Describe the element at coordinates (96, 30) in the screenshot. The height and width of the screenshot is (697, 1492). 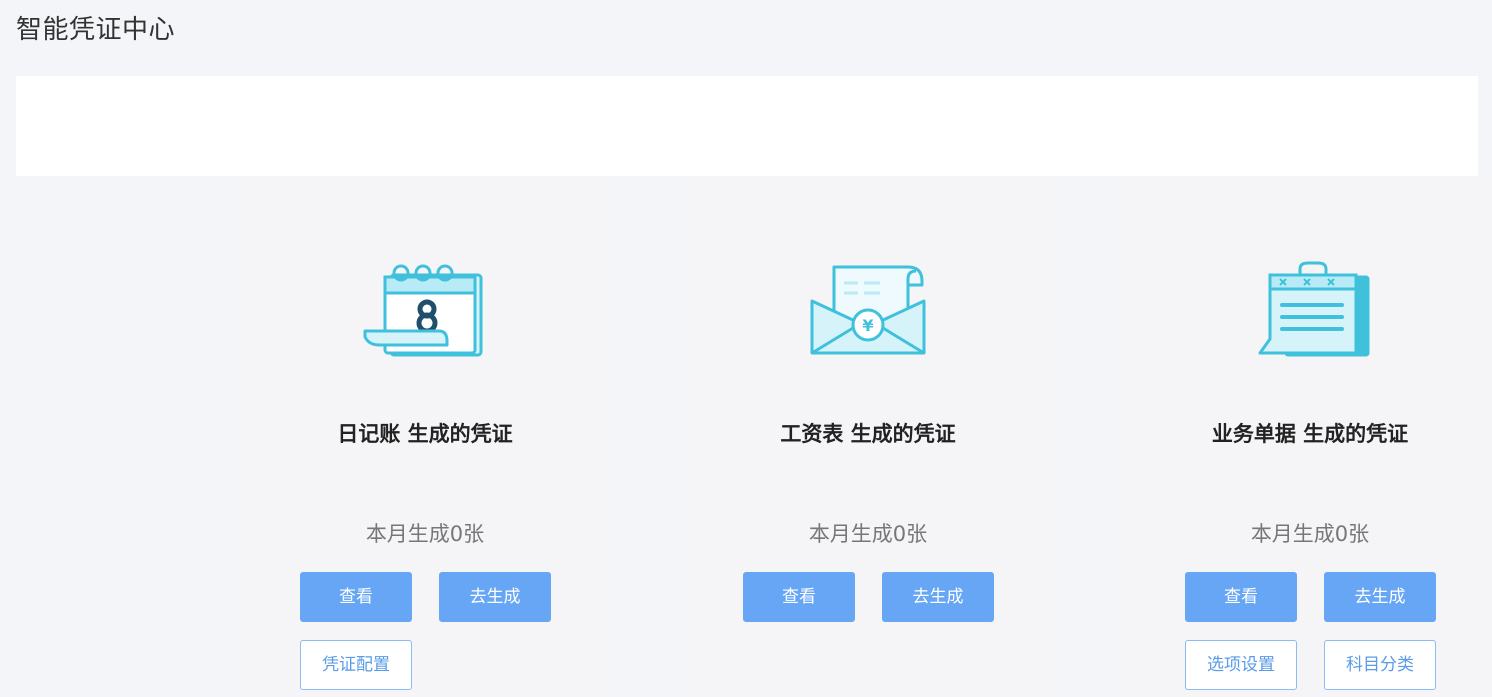
I see `page-title: 智能凭证中心` at that location.